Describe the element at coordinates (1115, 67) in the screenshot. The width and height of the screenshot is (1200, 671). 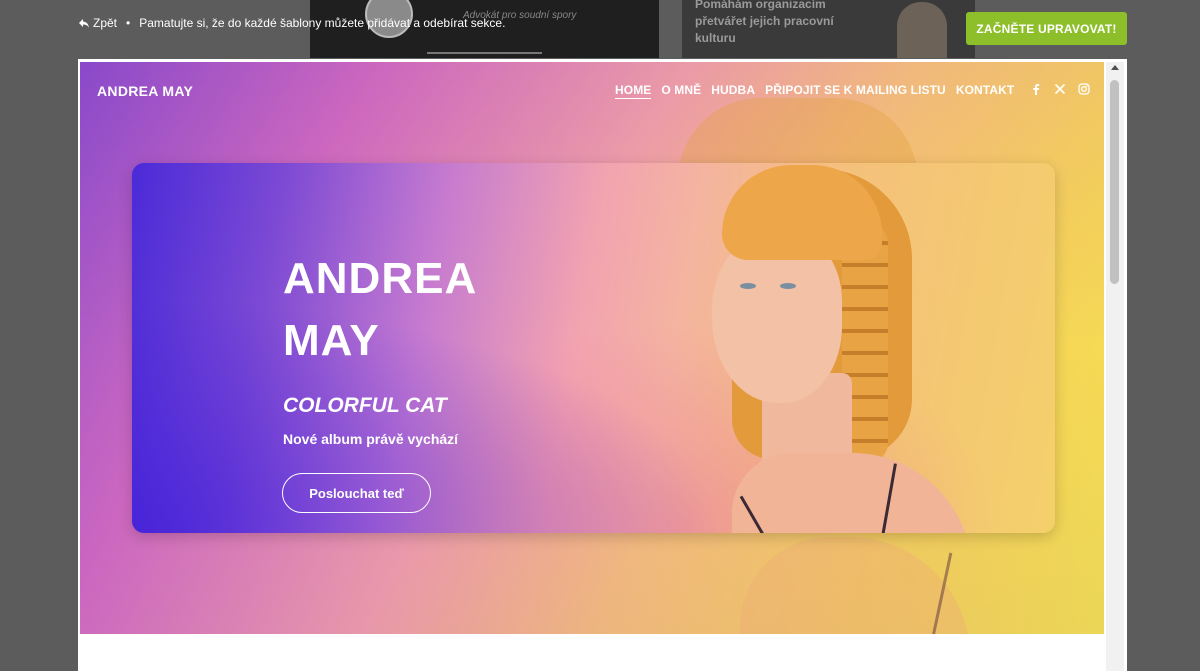
I see `scroll-up-arrow-icon` at that location.